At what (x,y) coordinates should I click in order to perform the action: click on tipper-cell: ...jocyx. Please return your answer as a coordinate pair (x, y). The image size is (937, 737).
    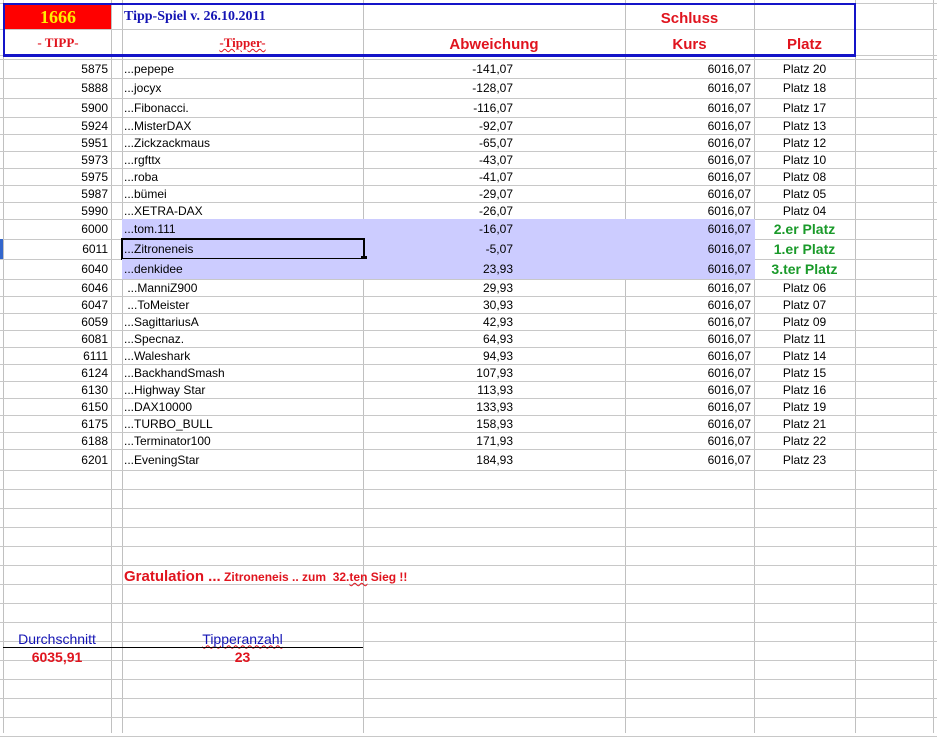
    Looking at the image, I should click on (242, 88).